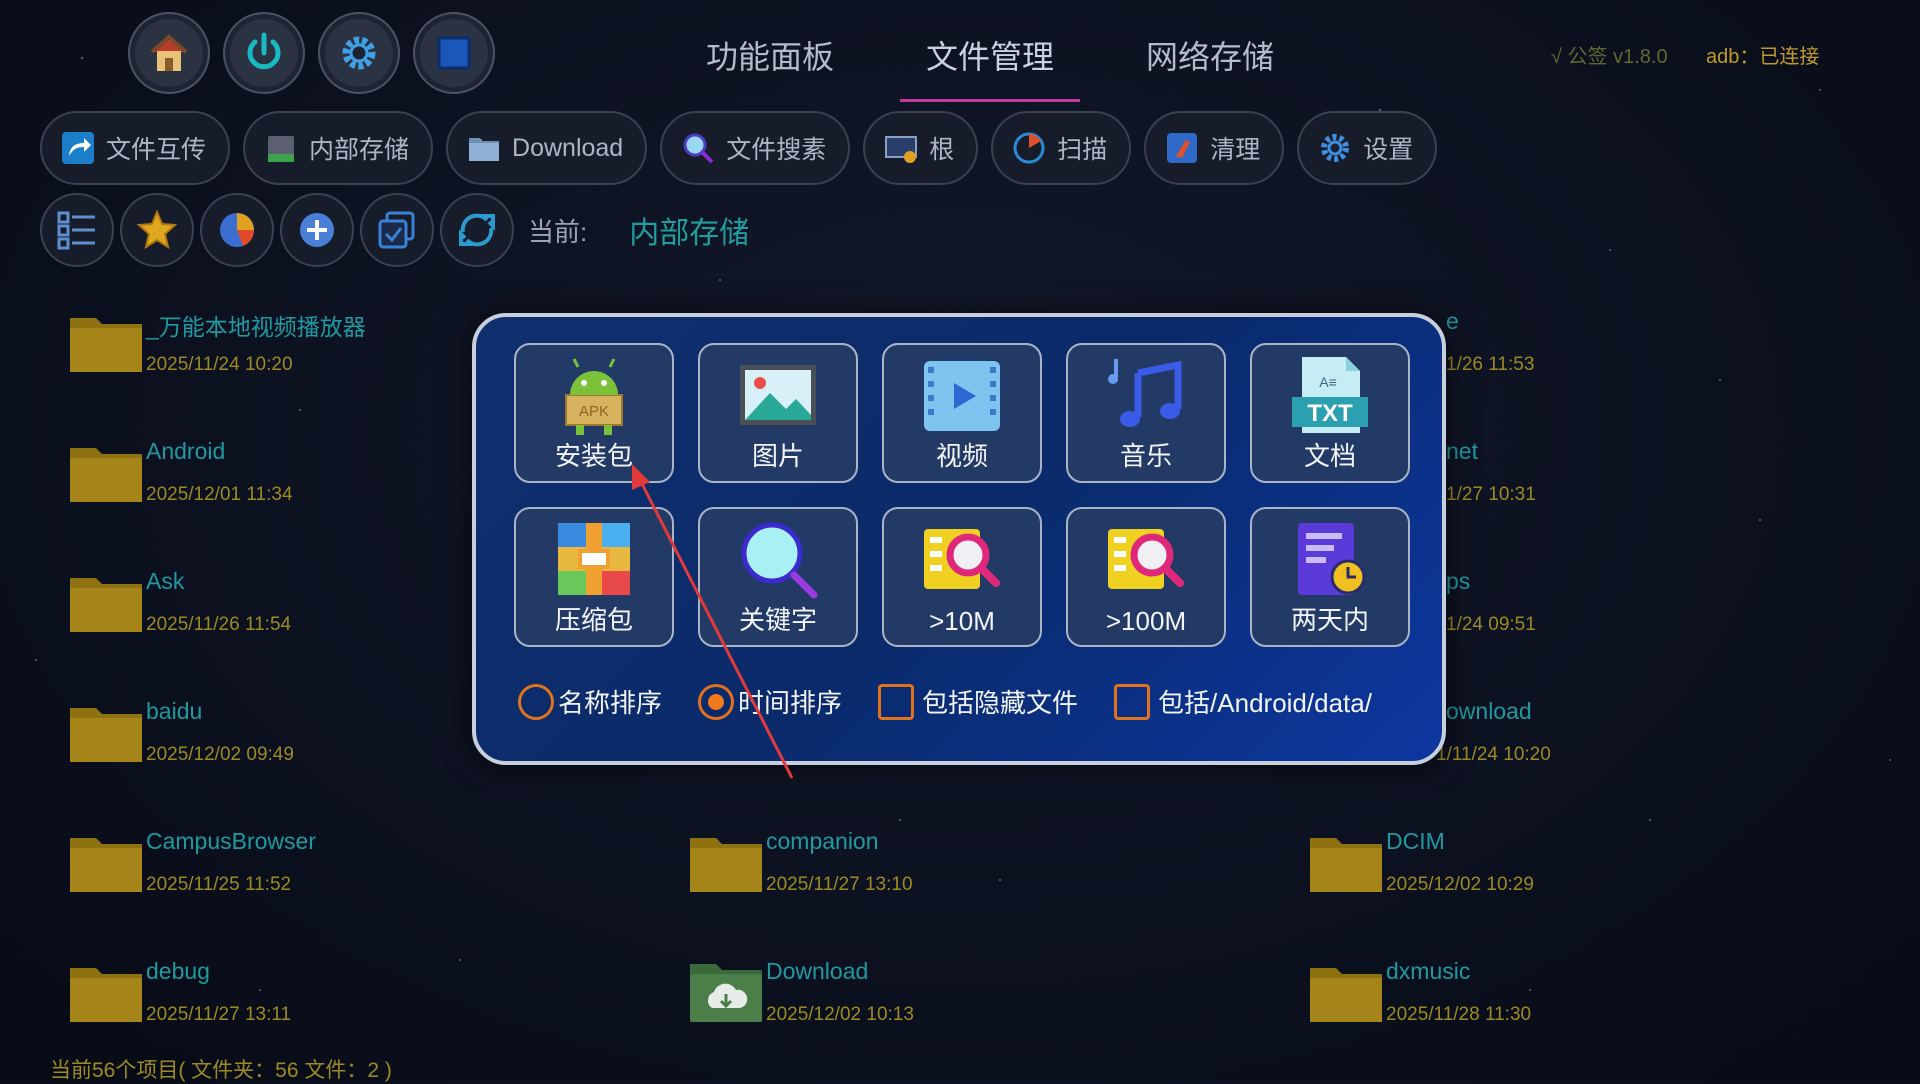  I want to click on plus-icon, so click(317, 230).